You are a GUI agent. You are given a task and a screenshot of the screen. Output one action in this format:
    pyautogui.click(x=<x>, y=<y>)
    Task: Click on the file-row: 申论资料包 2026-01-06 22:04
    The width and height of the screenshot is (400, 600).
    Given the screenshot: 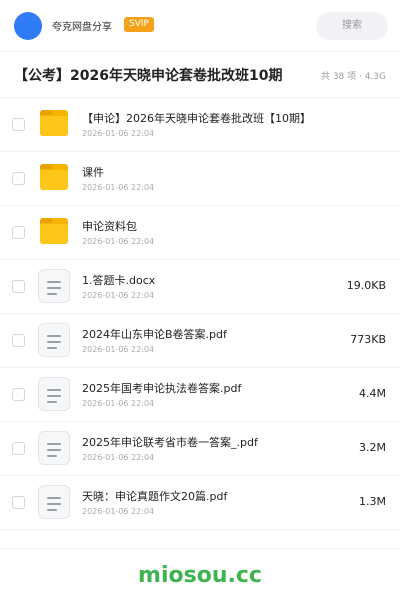 What is the action you would take?
    pyautogui.click(x=200, y=233)
    